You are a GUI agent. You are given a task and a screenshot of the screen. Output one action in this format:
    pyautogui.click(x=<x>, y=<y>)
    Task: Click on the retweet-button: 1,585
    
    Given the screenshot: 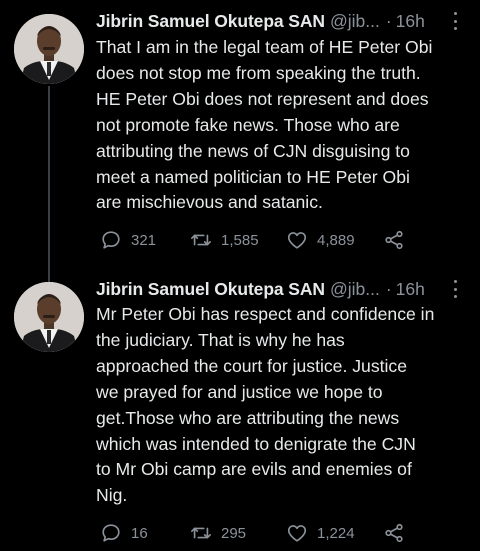 What is the action you would take?
    pyautogui.click(x=224, y=240)
    